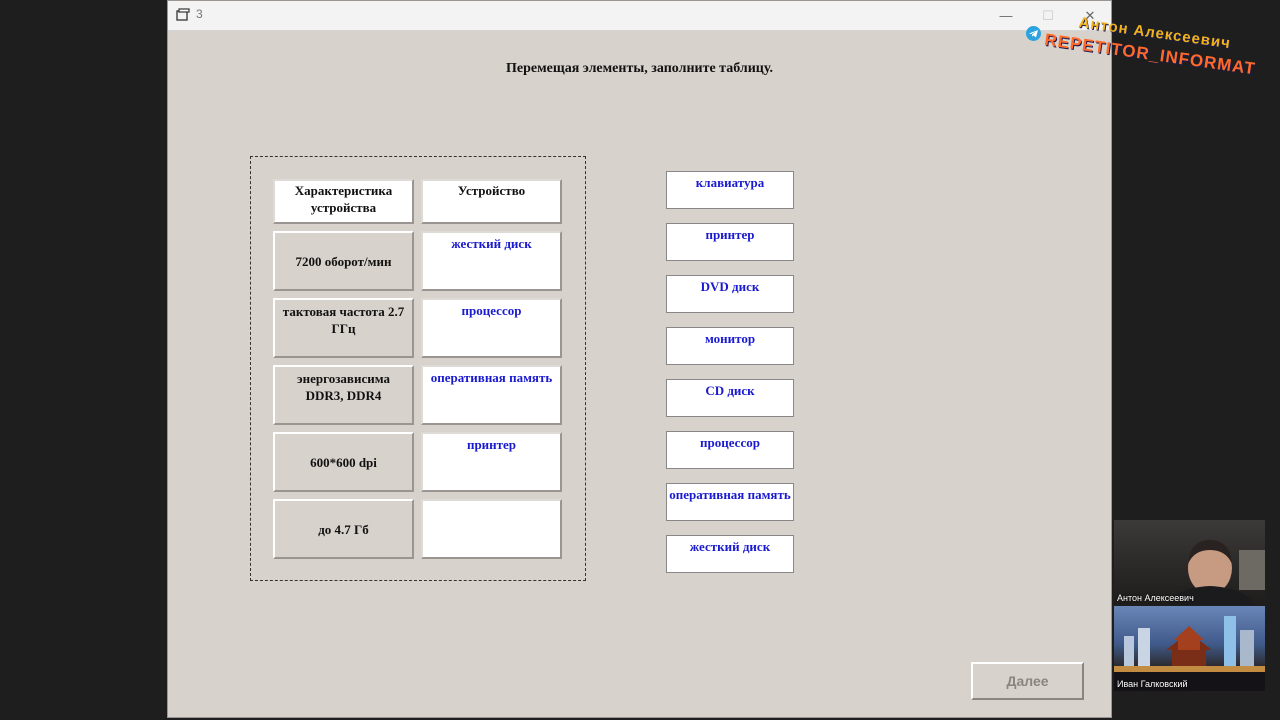 This screenshot has width=1280, height=720. I want to click on characteristic-cell: 7200 оборот/мин, so click(343, 261).